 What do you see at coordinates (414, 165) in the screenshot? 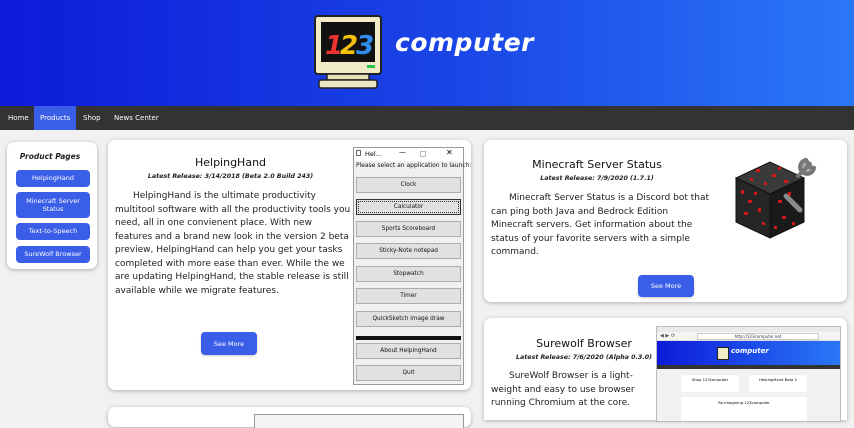
I see `window-prompt: Please select an application to launch:` at bounding box center [414, 165].